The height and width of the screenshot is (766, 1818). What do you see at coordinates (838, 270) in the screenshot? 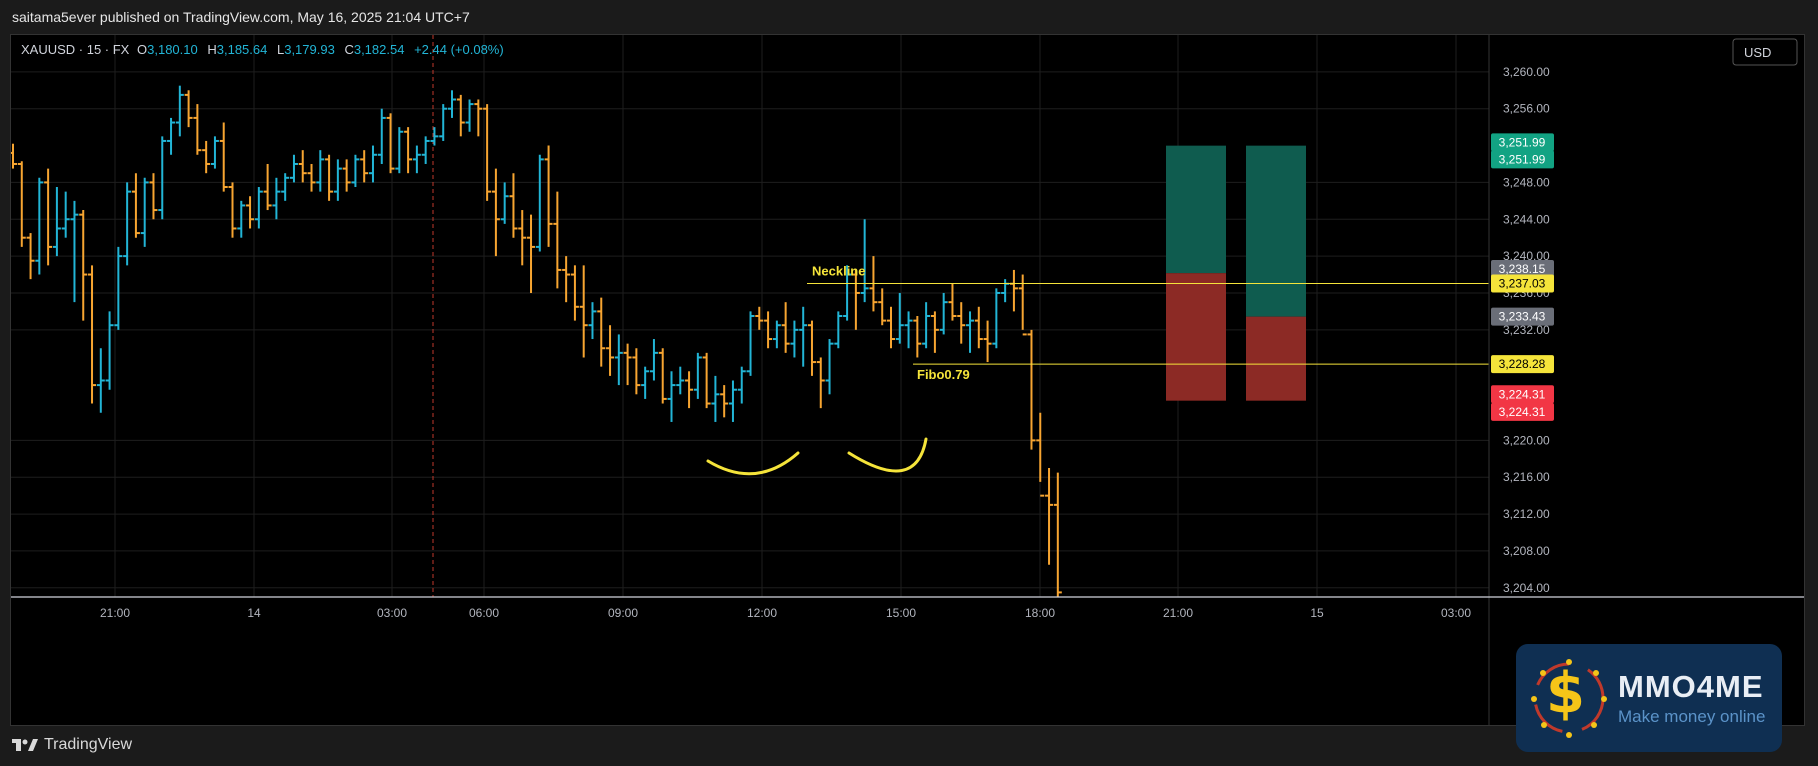
I see `annotation-label: Neckline` at bounding box center [838, 270].